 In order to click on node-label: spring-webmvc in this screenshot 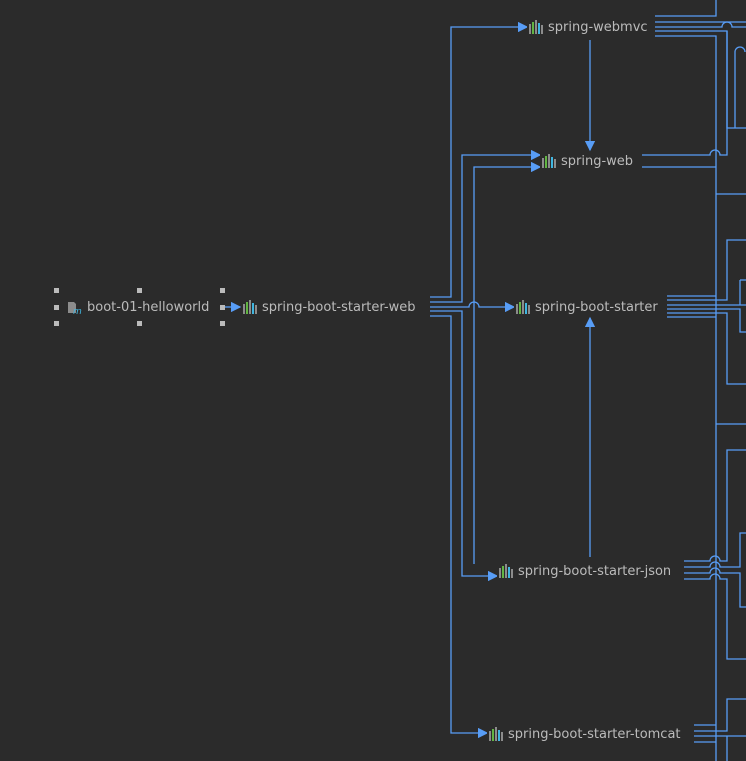, I will do `click(598, 27)`.